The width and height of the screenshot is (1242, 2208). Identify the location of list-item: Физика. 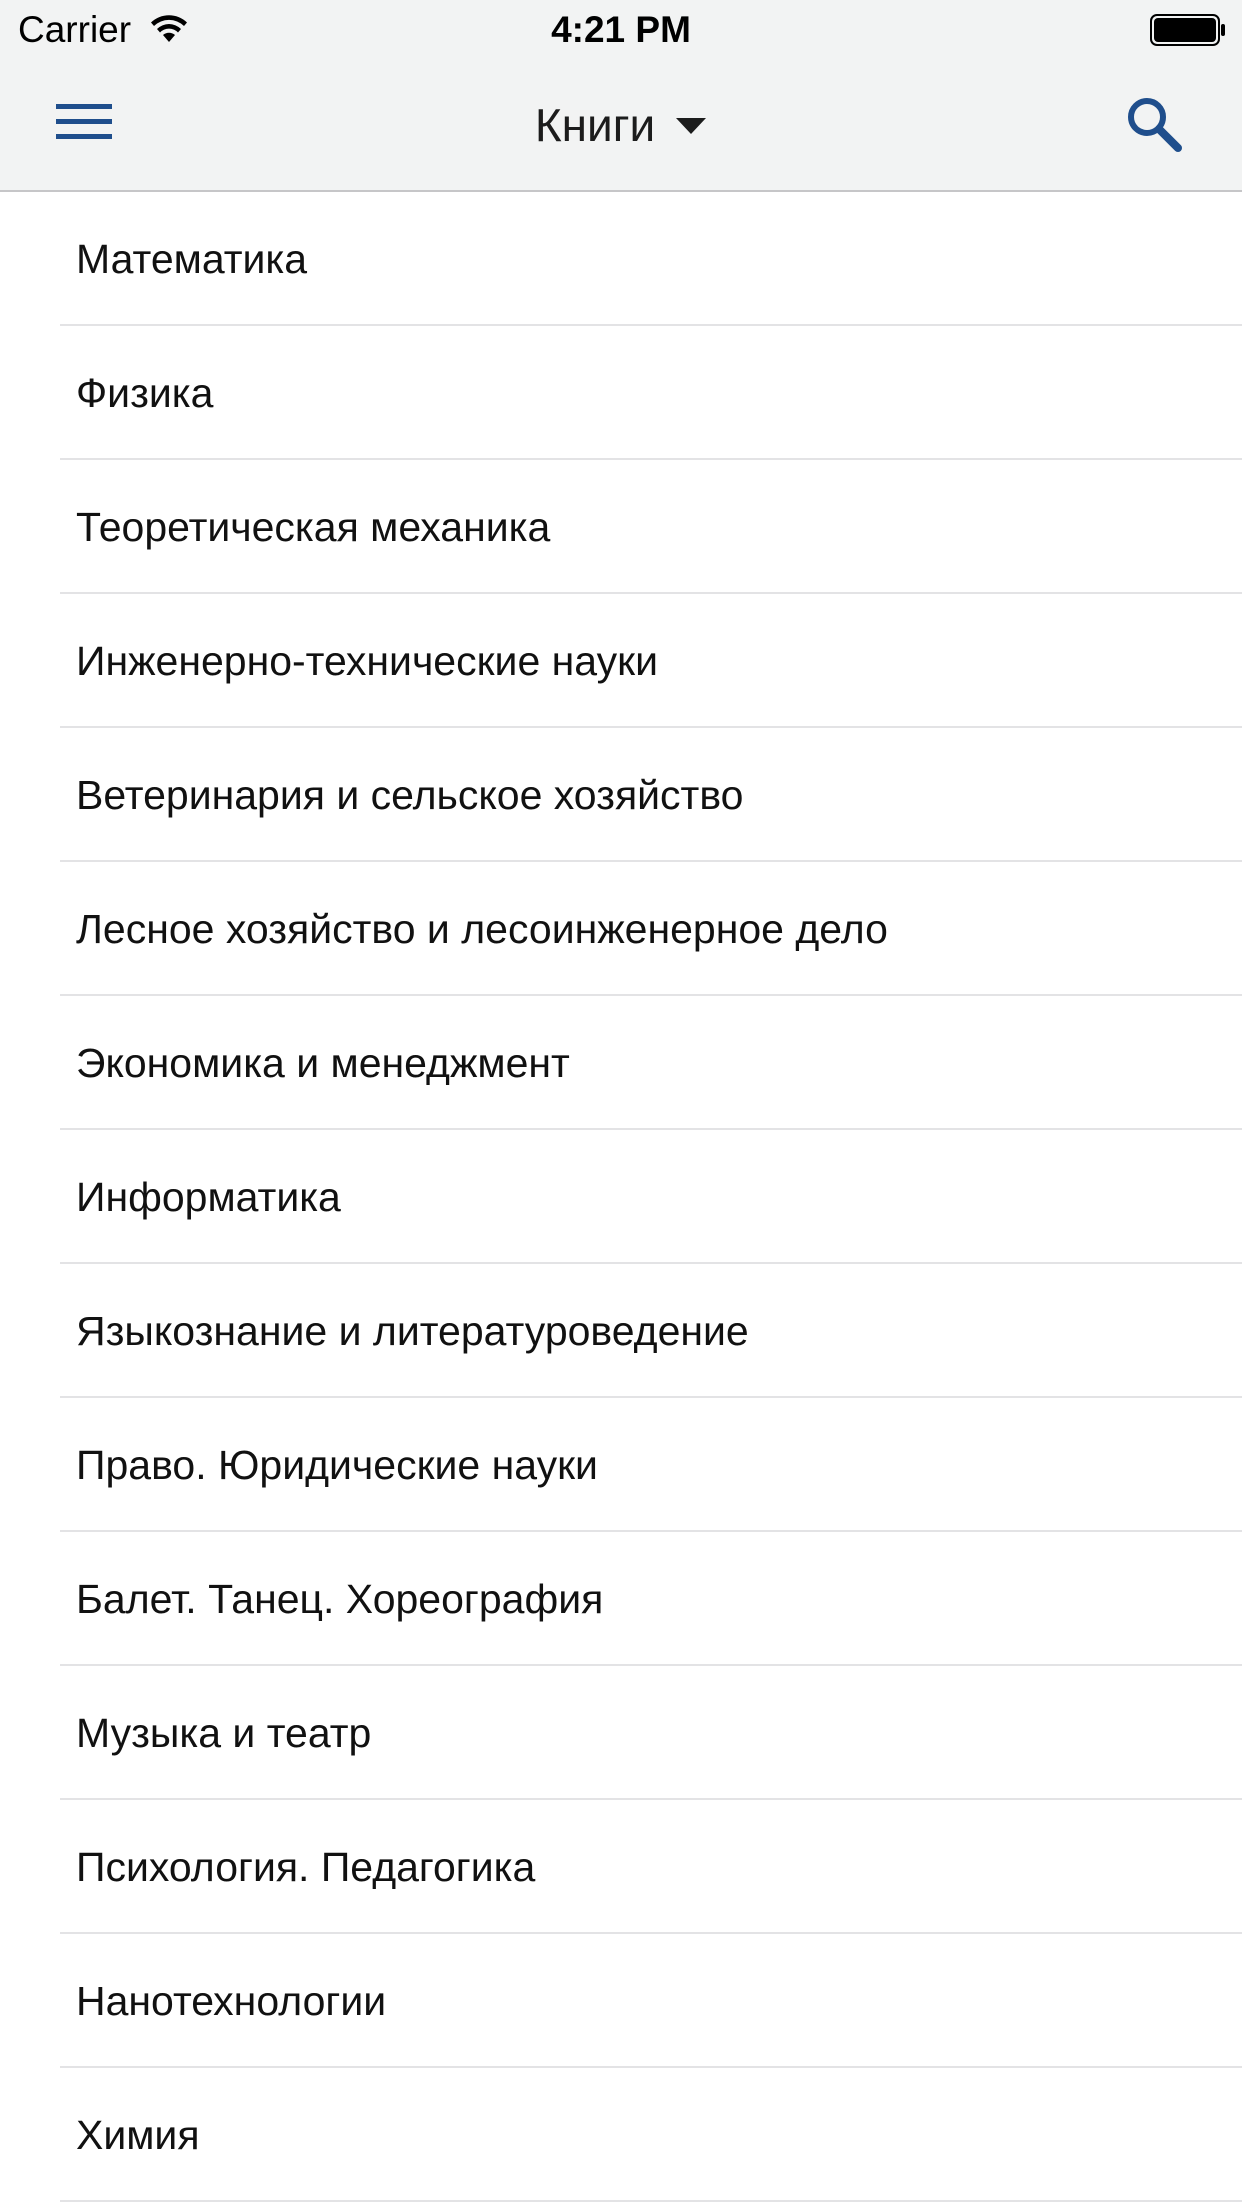
(621, 393).